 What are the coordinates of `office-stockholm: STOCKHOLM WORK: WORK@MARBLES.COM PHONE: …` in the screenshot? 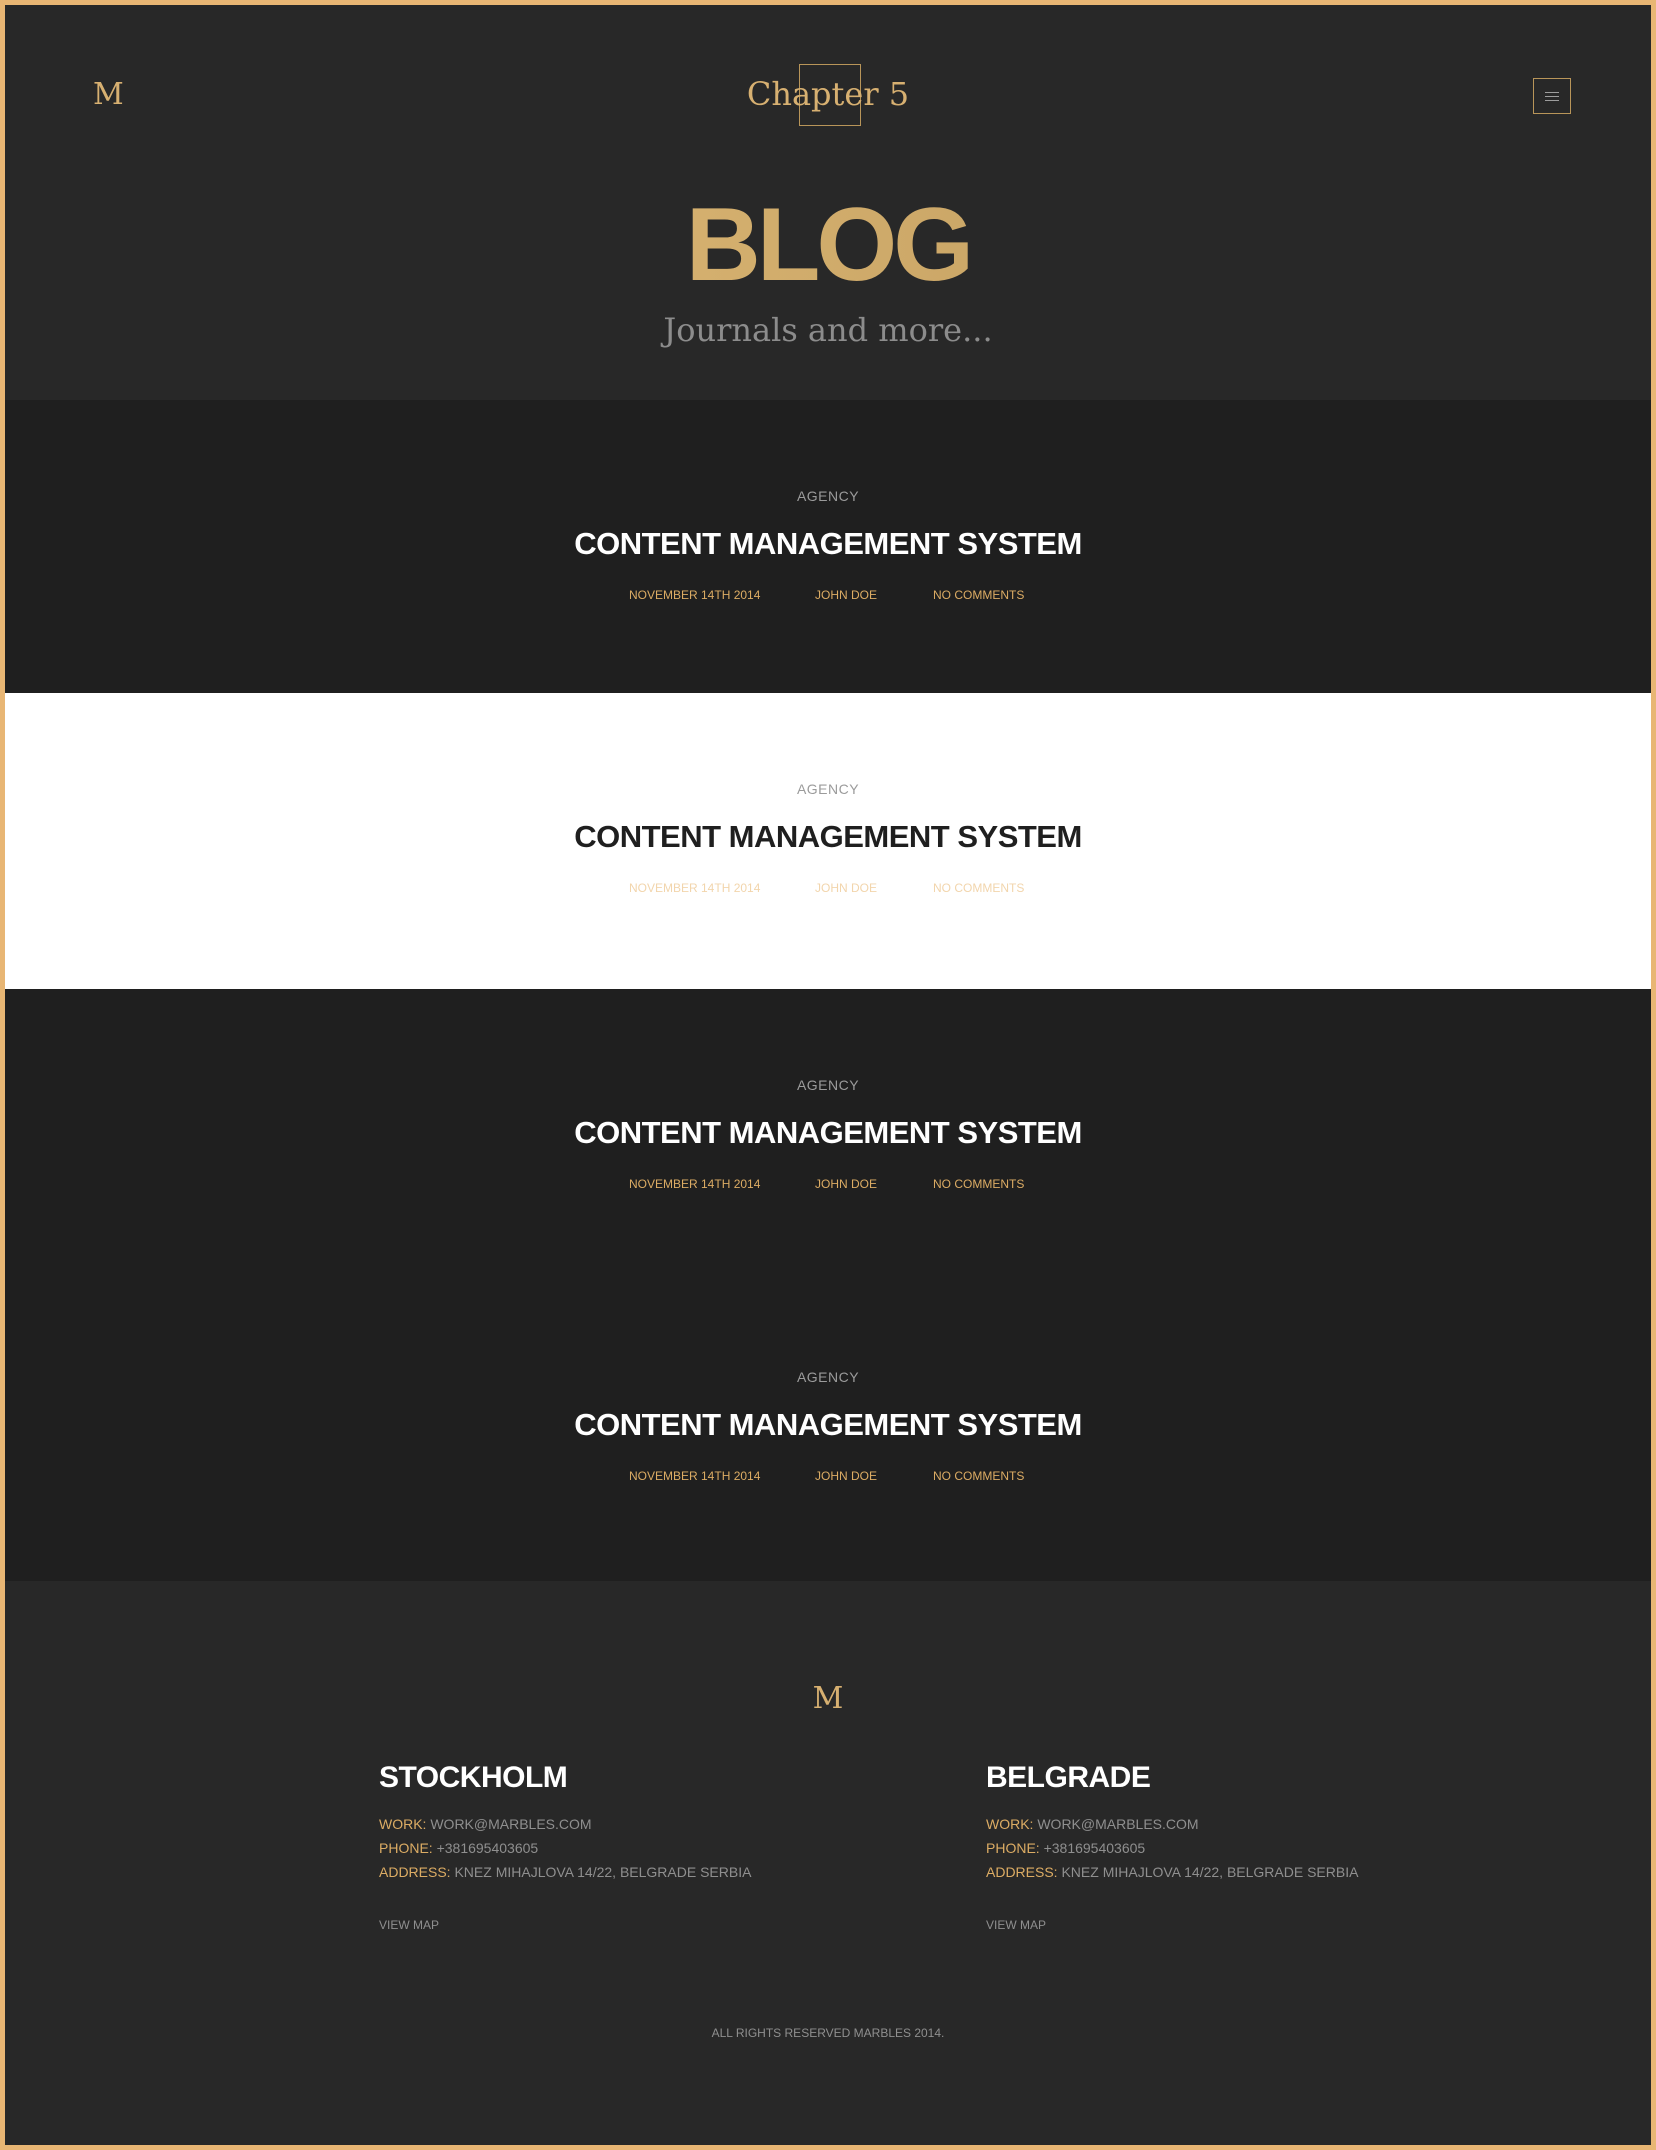 It's located at (604, 1846).